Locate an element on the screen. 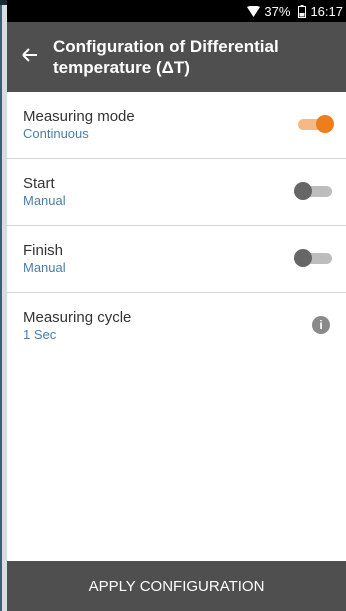 This screenshot has width=346, height=611. arrow-left-icon is located at coordinates (30, 57).